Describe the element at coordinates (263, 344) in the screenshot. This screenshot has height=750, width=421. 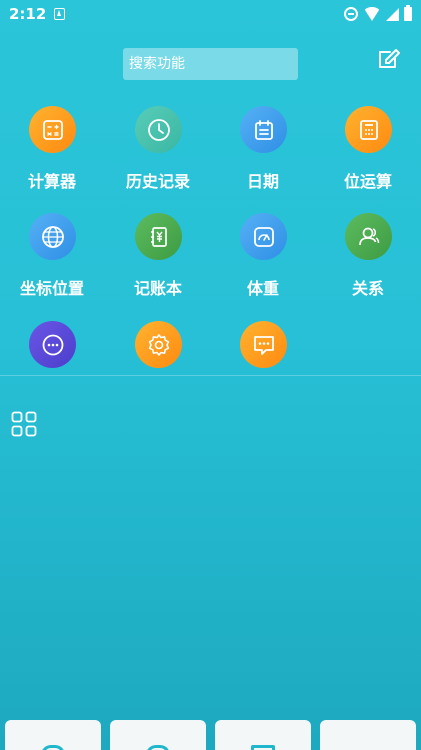
I see `message-icon` at that location.